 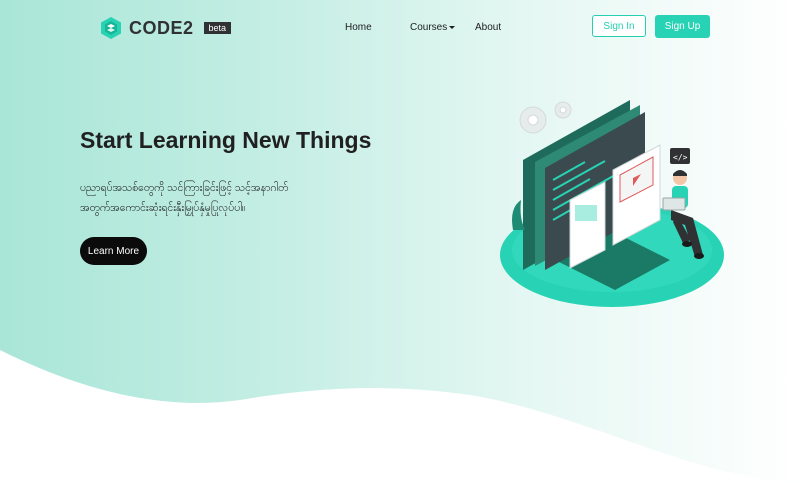 What do you see at coordinates (682, 26) in the screenshot?
I see `sign-up-button: Sign Up` at bounding box center [682, 26].